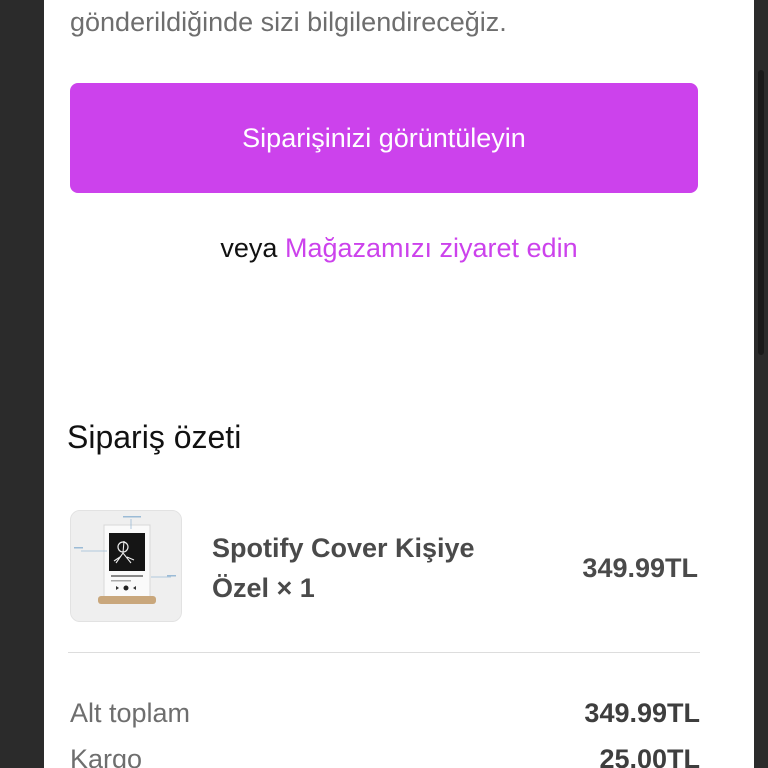 The image size is (768, 768). Describe the element at coordinates (154, 437) in the screenshot. I see `order-summary-title: Sipariş özeti` at that location.